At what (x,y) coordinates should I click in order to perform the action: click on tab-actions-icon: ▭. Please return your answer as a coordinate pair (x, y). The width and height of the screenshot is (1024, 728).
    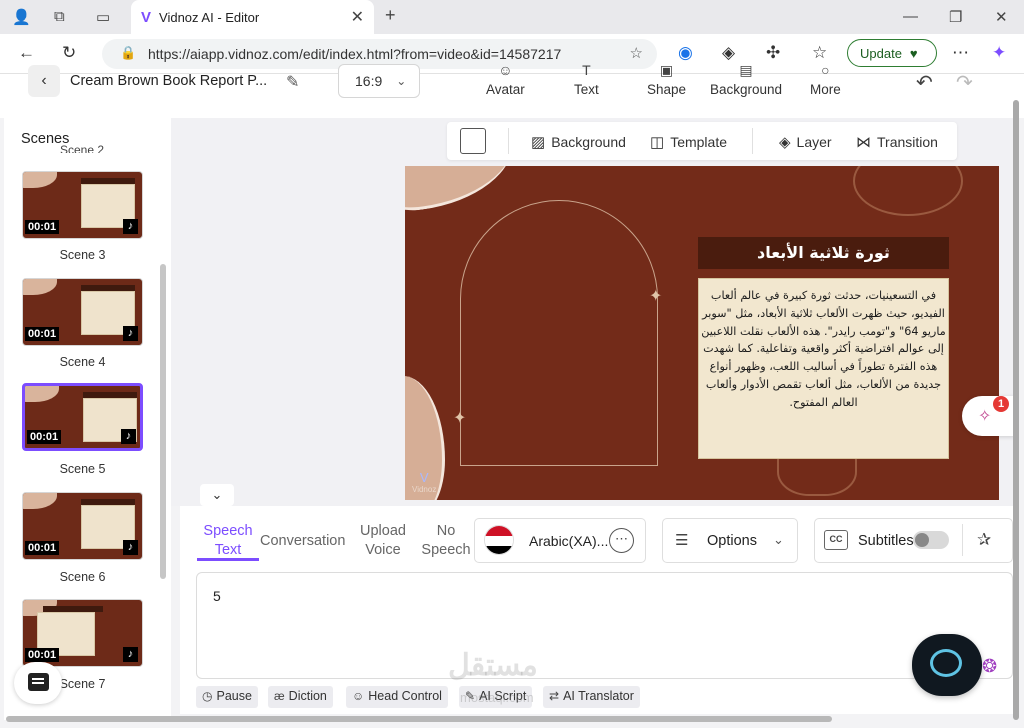
    Looking at the image, I should click on (103, 17).